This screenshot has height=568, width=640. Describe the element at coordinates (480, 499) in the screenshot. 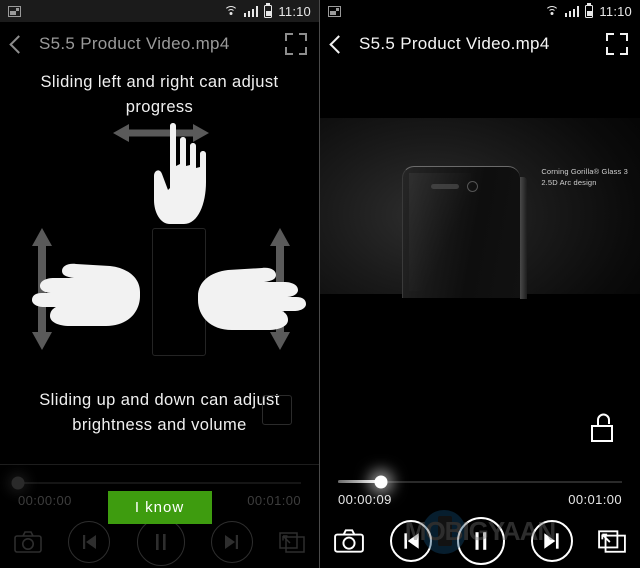

I see `time-row: 00:00:09 00:01:00` at that location.